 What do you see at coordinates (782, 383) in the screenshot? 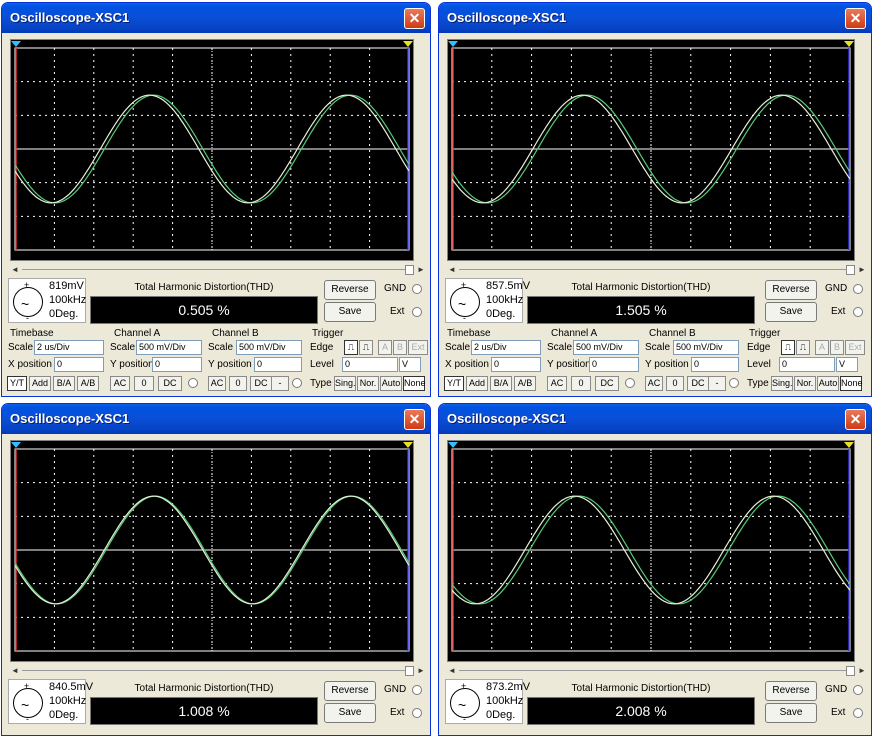
I see `trigger-type-single-button: Sing.` at bounding box center [782, 383].